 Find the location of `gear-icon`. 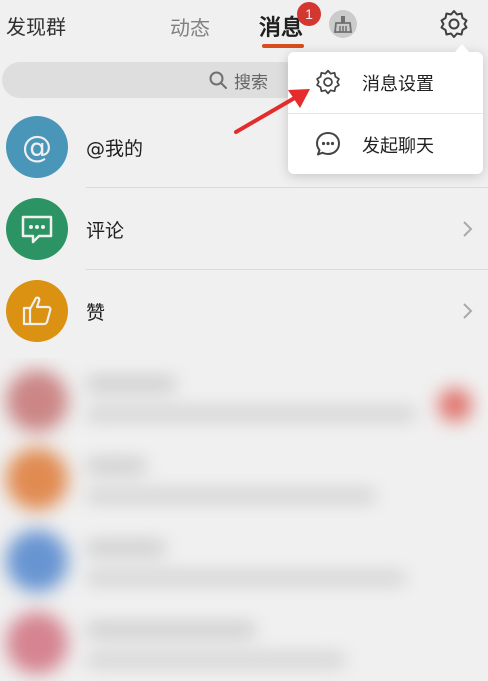

gear-icon is located at coordinates (328, 82).